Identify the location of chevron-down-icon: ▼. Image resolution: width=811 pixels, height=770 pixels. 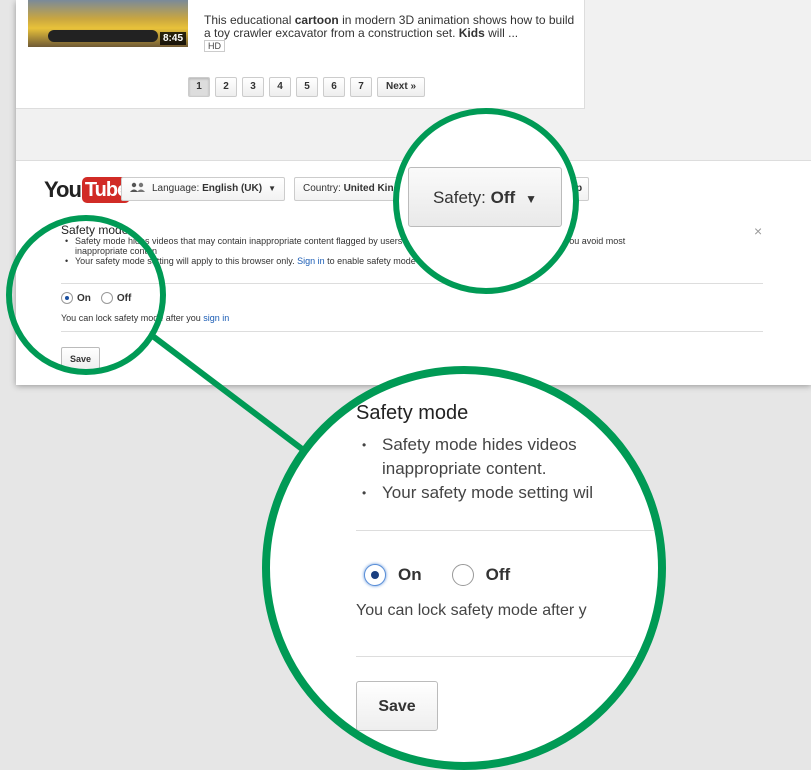
(531, 199).